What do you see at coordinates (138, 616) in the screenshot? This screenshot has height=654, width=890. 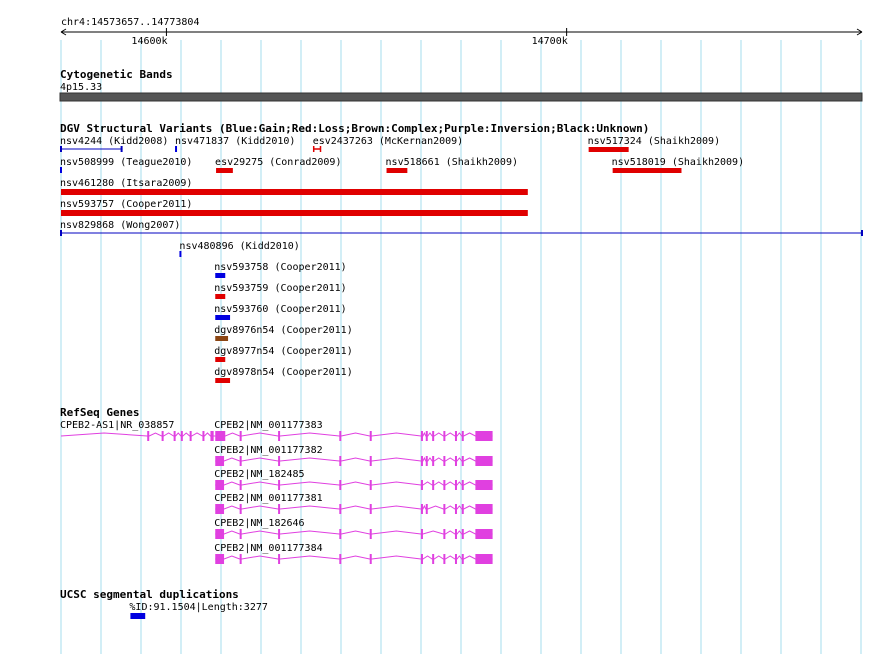 I see `segdup-feature-bar` at bounding box center [138, 616].